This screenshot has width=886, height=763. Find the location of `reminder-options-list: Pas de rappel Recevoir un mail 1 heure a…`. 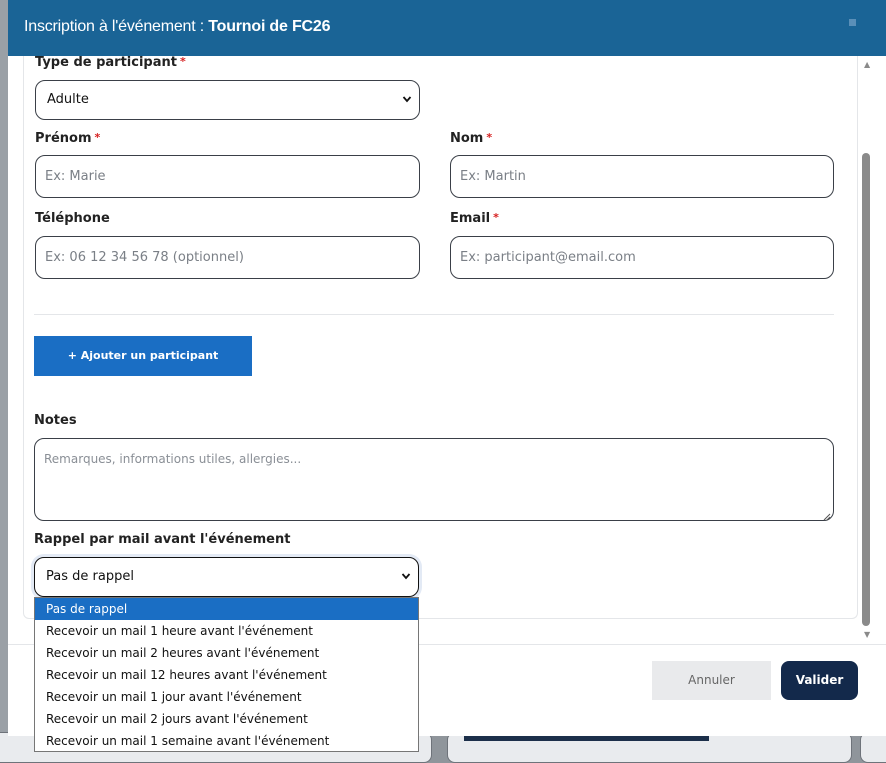

reminder-options-list: Pas de rappel Recevoir un mail 1 heure a… is located at coordinates (226, 674).